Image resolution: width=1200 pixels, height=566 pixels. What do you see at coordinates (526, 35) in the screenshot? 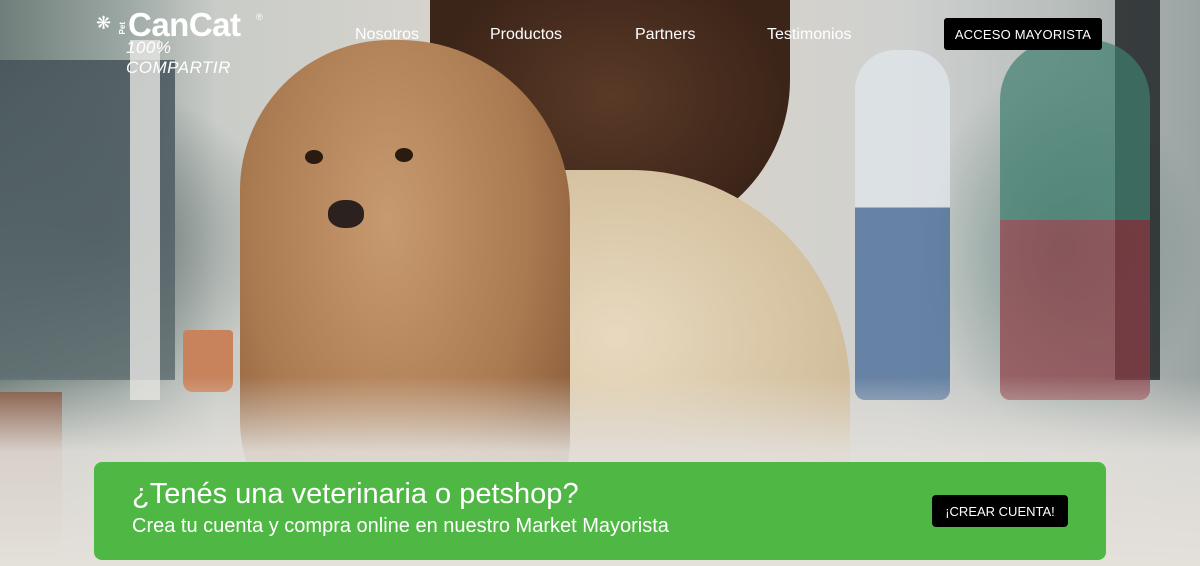
I see `nav-link-productos: Productos` at bounding box center [526, 35].